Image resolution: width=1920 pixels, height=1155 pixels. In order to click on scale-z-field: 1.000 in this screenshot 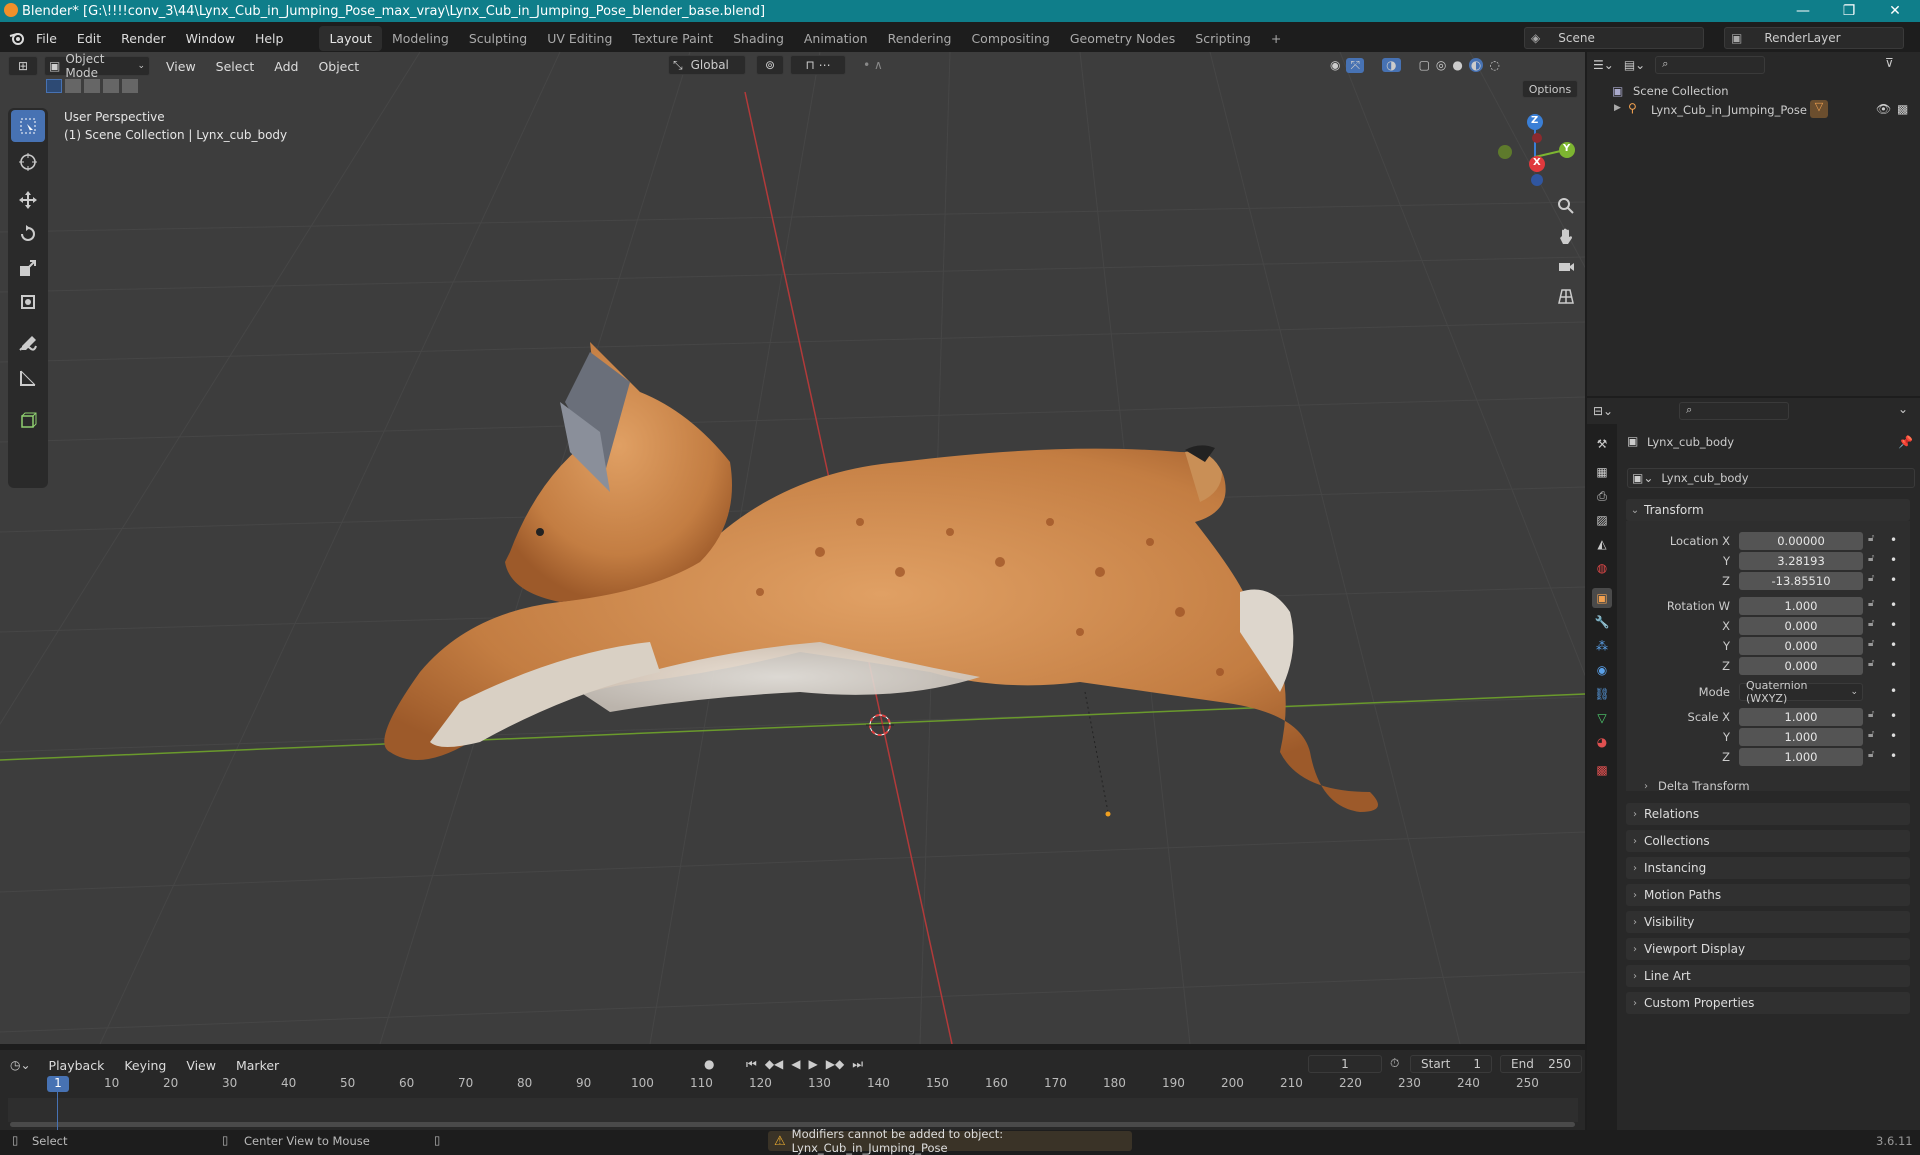, I will do `click(1801, 757)`.